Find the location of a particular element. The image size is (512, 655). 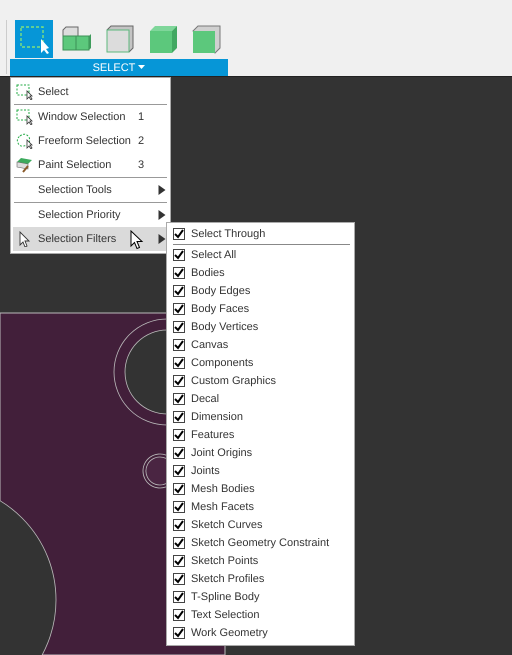

menu-item: Body Faces is located at coordinates (260, 309).